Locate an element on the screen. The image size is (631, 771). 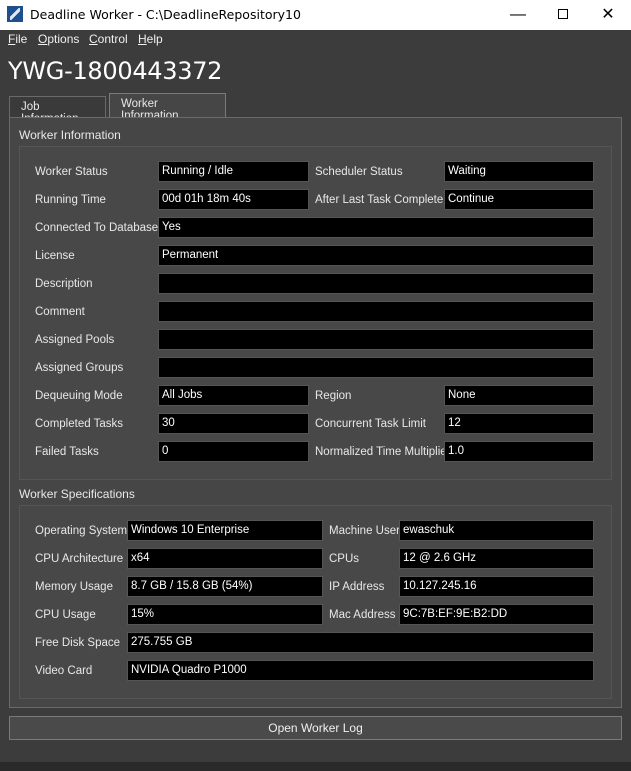
ip-address-label: IP Address is located at coordinates (357, 587).